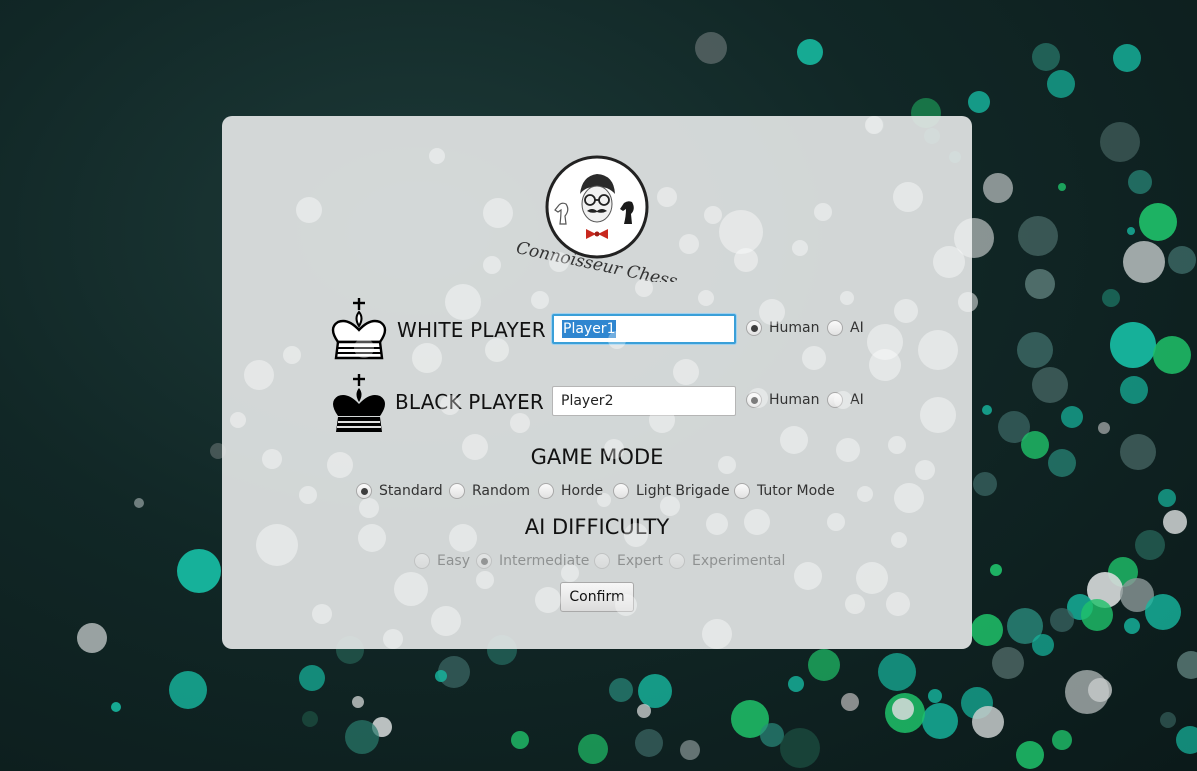  I want to click on white-ai-option: AI, so click(845, 328).